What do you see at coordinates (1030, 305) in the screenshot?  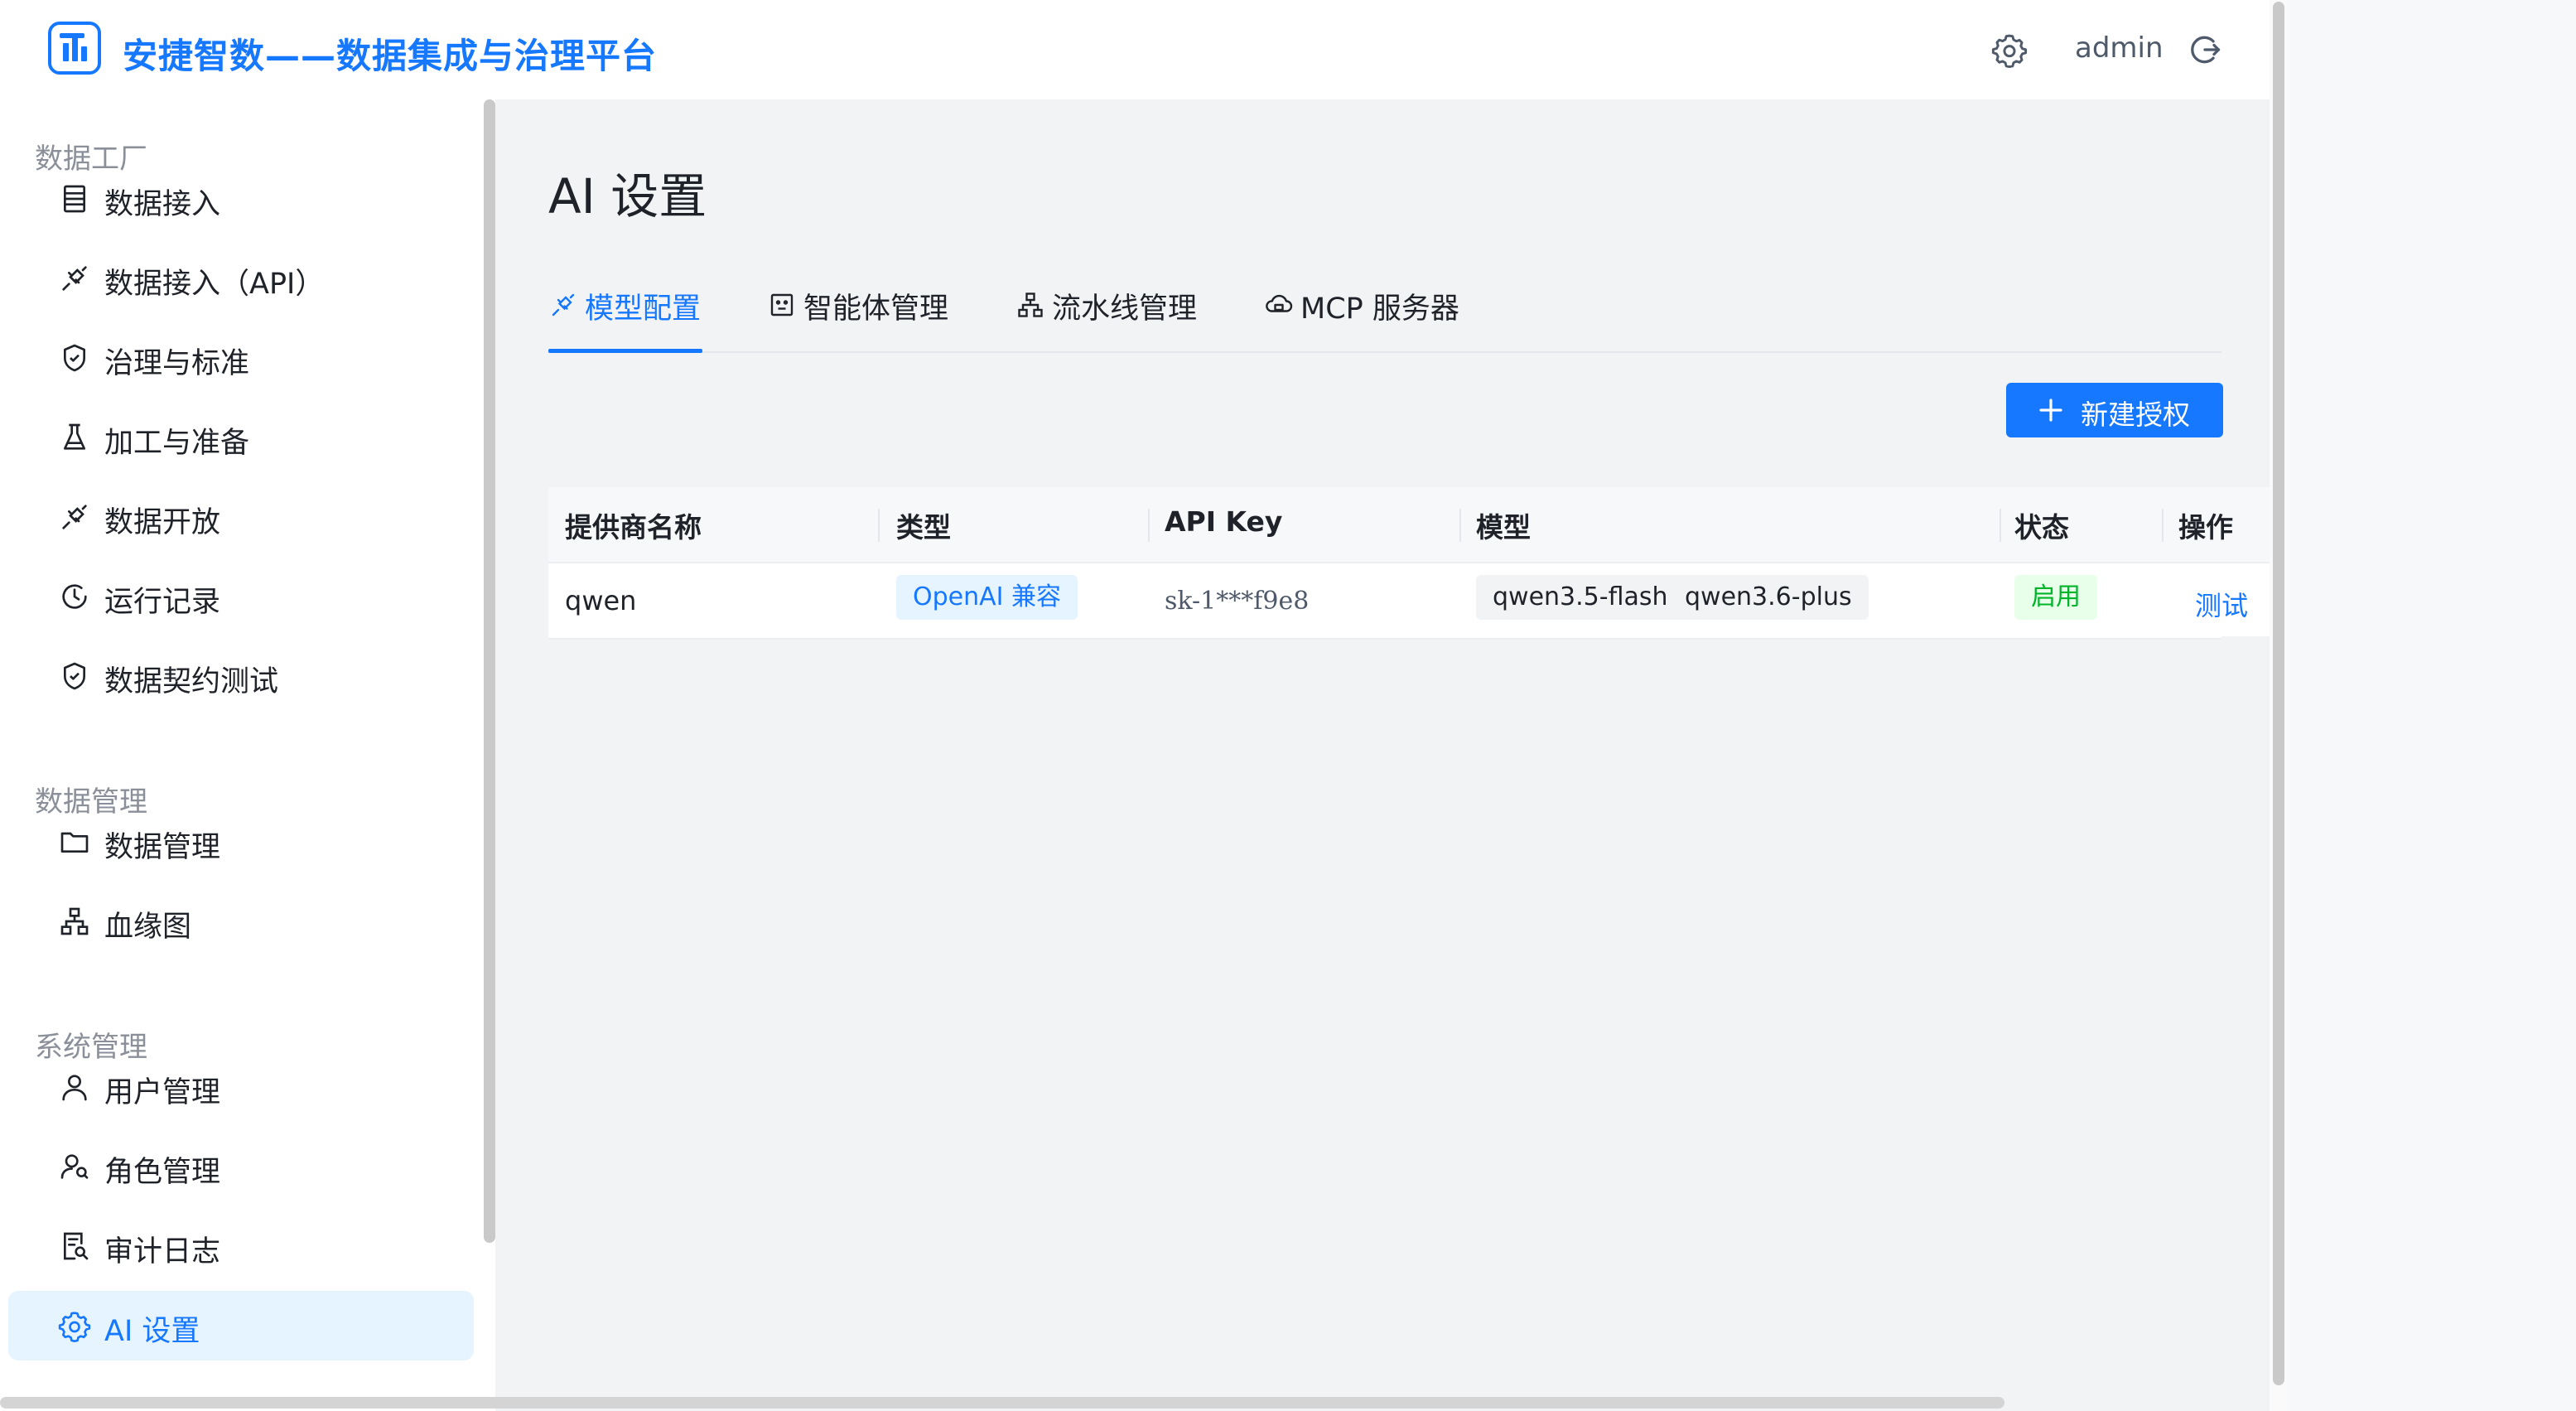 I see `pipeline-icon` at bounding box center [1030, 305].